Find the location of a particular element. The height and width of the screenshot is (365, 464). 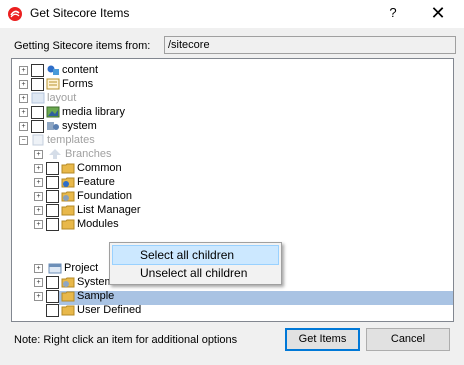

tree-item-branches: + Branches is located at coordinates (232, 154).